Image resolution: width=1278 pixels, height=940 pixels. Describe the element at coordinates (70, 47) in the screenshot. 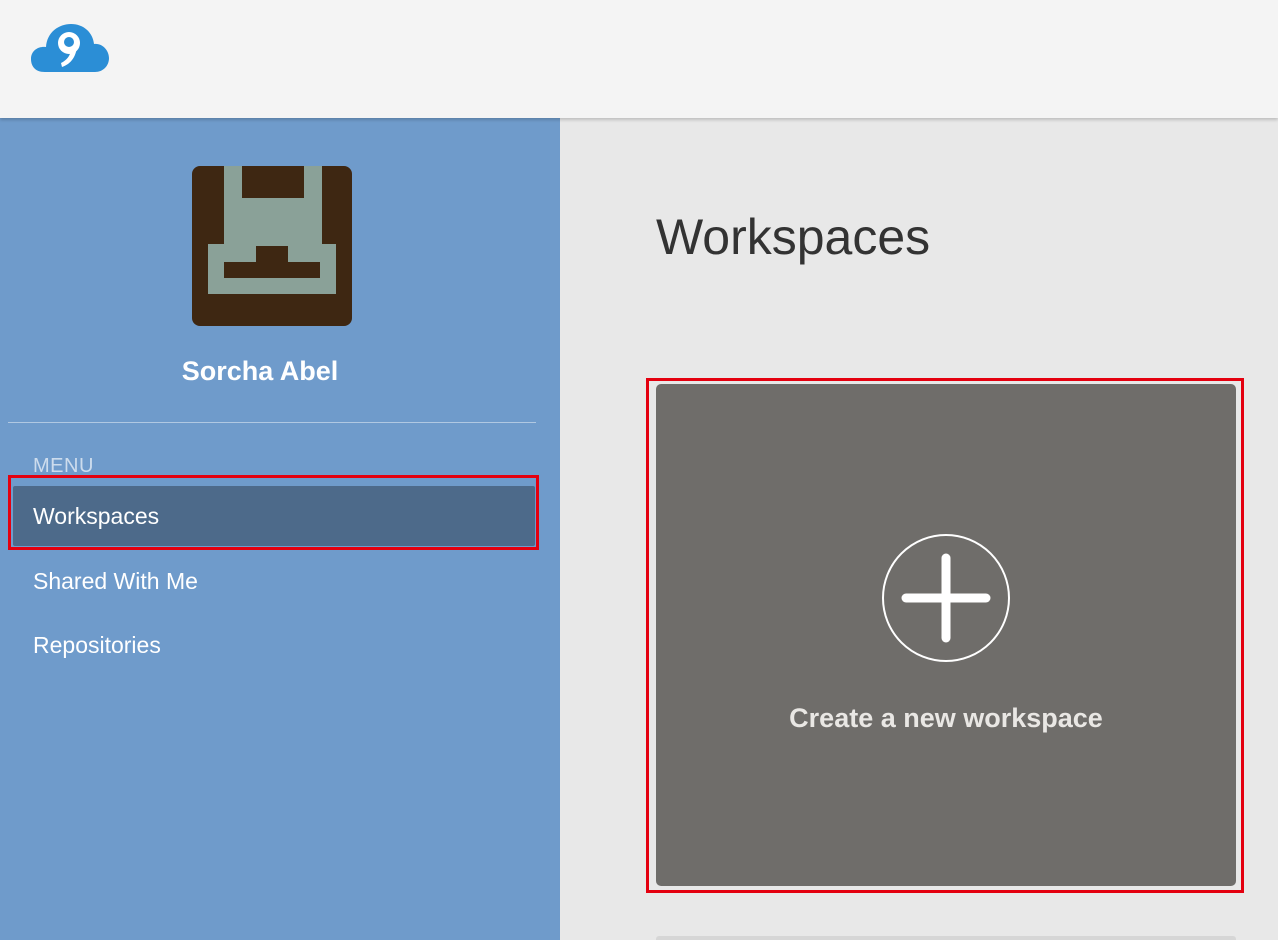

I see `cloud9-logo-icon` at that location.